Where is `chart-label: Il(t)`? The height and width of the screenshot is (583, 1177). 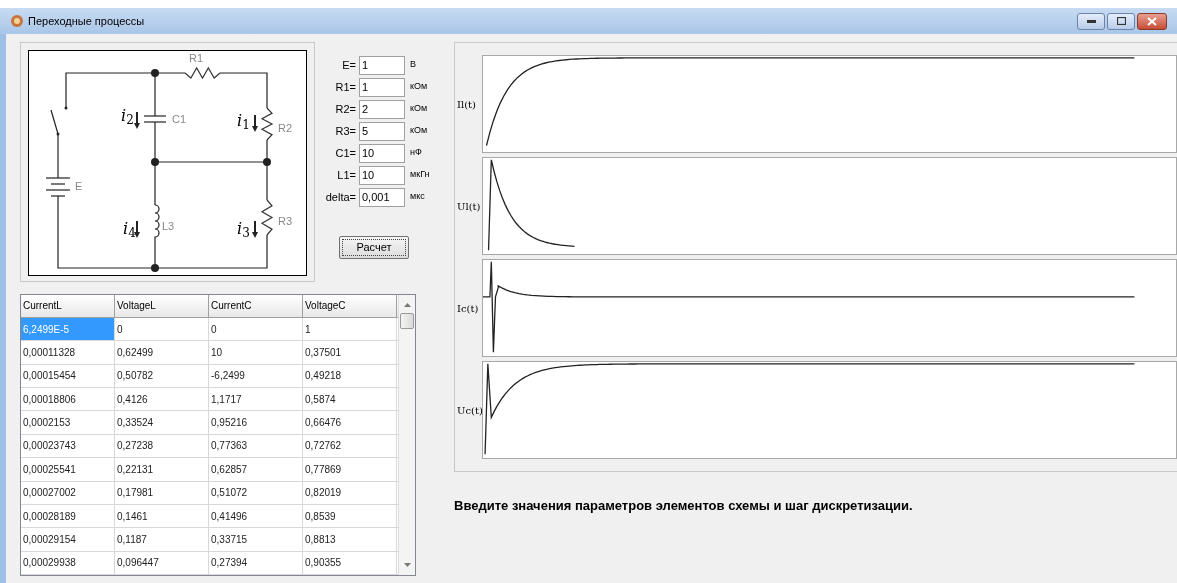
chart-label: Il(t) is located at coordinates (467, 104).